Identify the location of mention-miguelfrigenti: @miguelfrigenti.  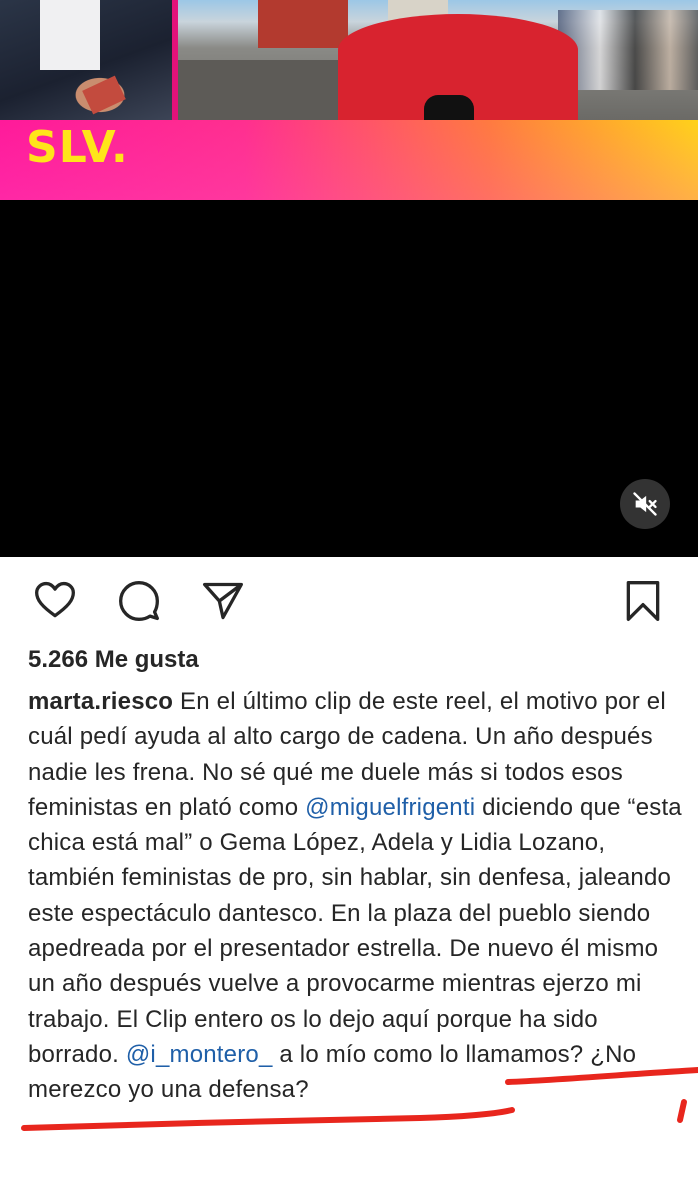
(390, 807).